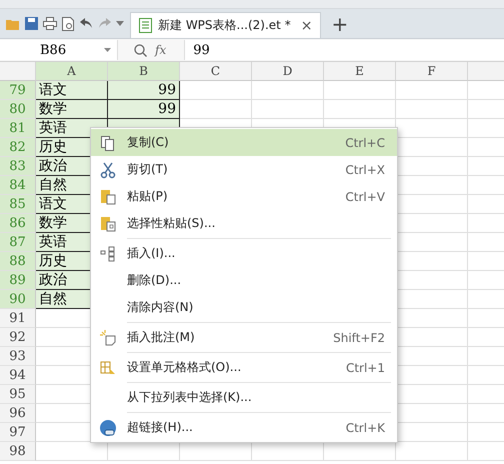  What do you see at coordinates (18, 71) in the screenshot?
I see `corner-cell` at bounding box center [18, 71].